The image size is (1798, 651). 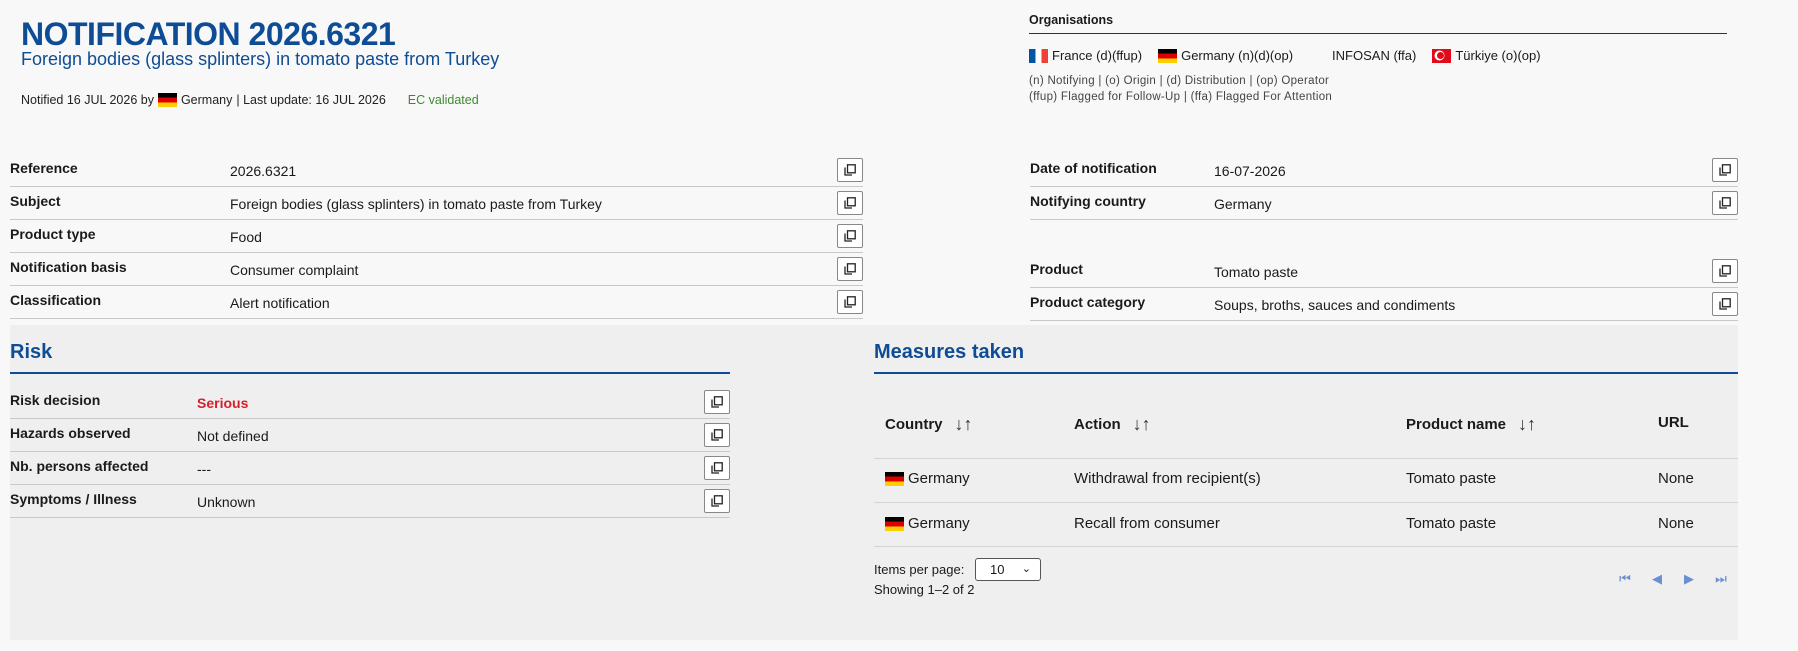 What do you see at coordinates (997, 569) in the screenshot?
I see `items-per-page-value: 10` at bounding box center [997, 569].